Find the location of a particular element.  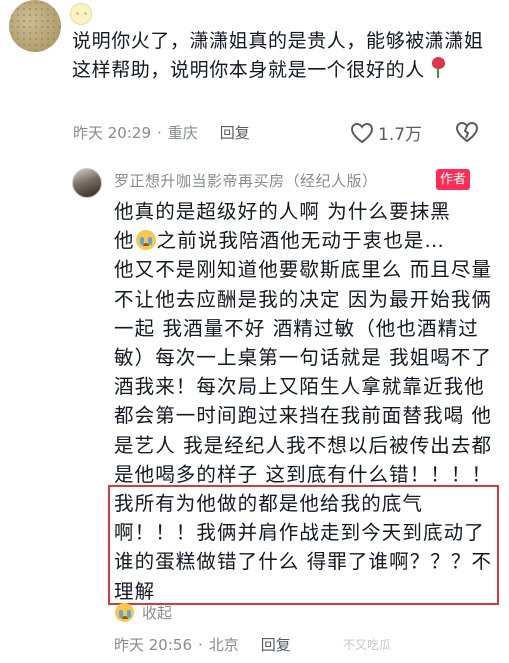

comment-location: 重庆 is located at coordinates (182, 133).